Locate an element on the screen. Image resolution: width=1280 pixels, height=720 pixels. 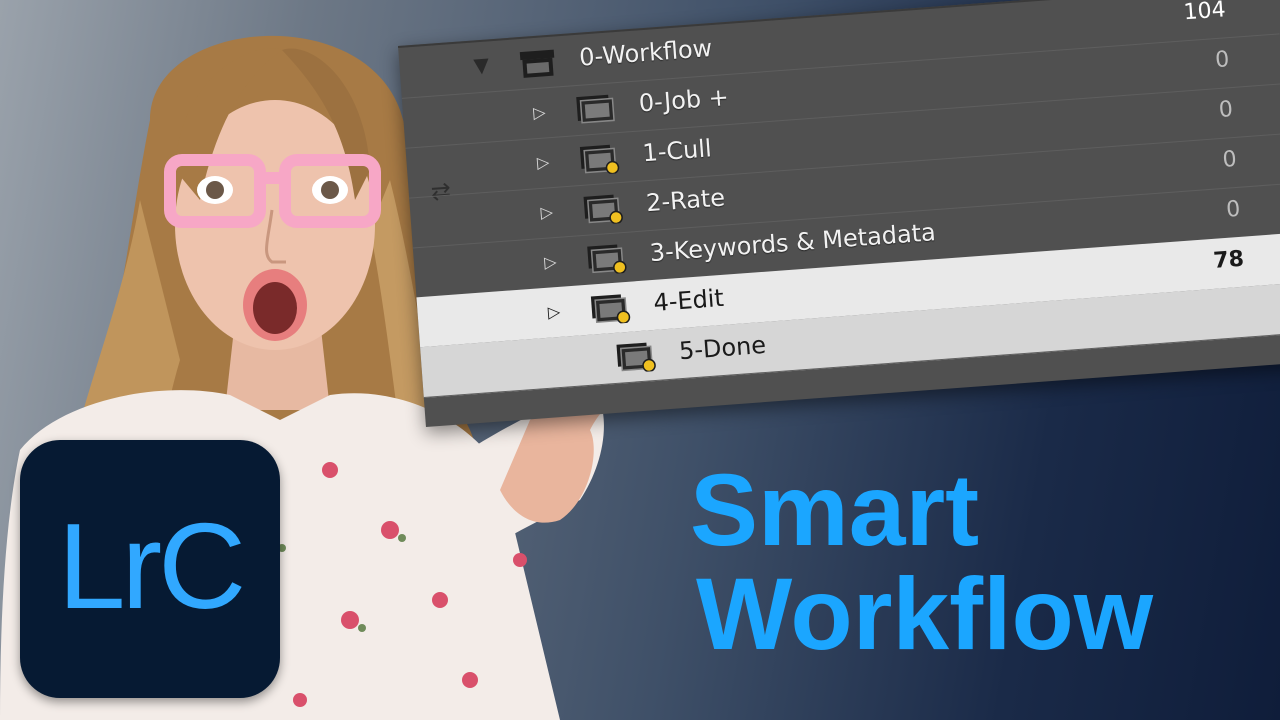
collection-icon is located at coordinates (595, 109).